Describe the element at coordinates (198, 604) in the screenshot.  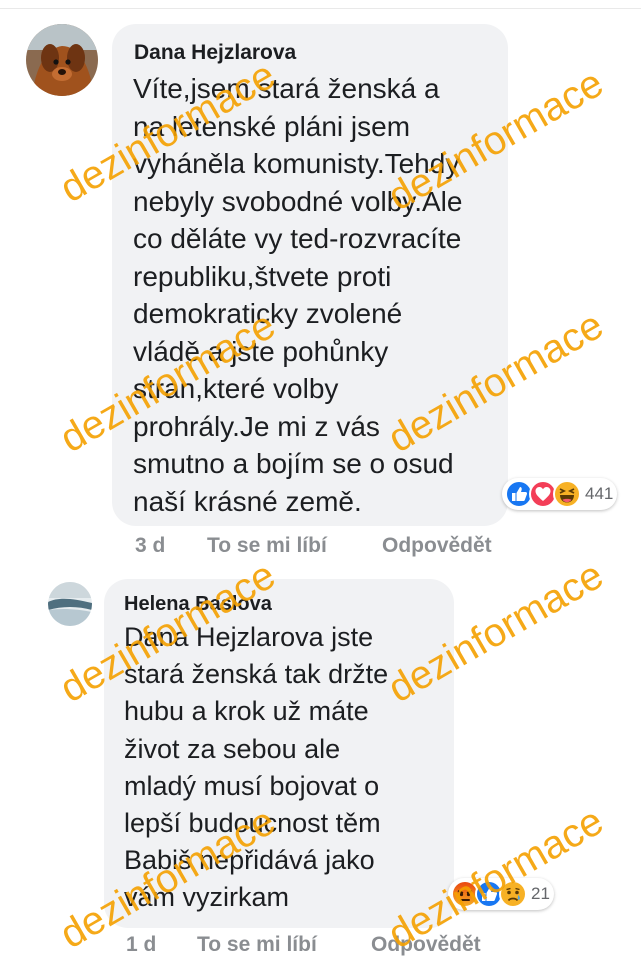
I see `comment-author: Helena Baslova` at that location.